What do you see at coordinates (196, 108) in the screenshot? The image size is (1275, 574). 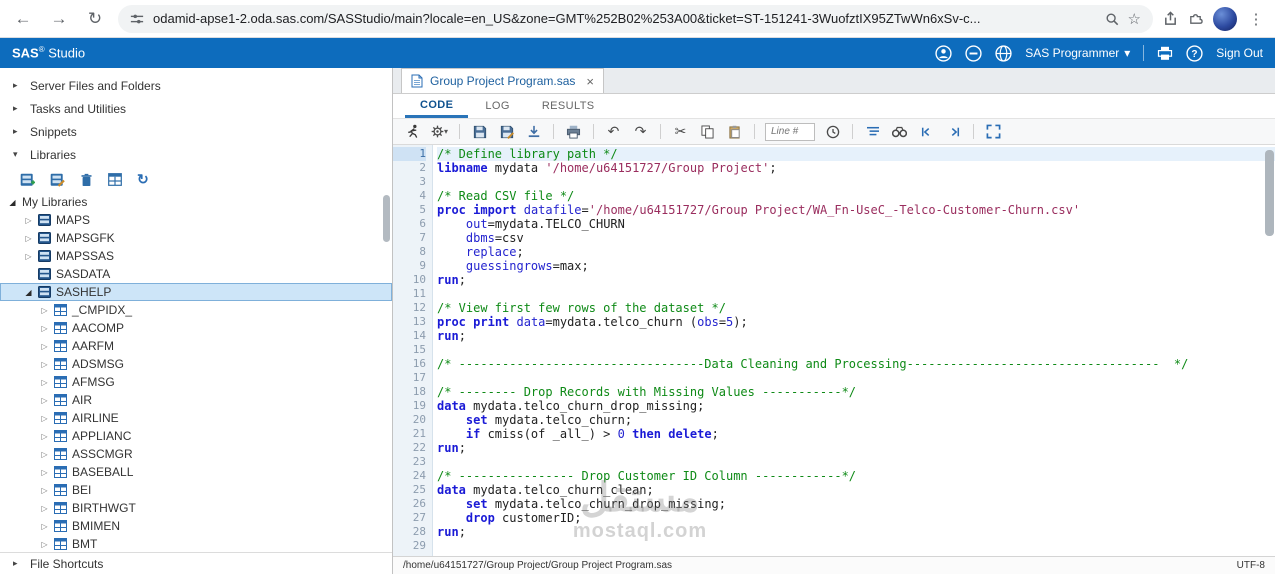 I see `sidebar-section-tasks-and-utilities: ▸ Tasks and Utilities` at bounding box center [196, 108].